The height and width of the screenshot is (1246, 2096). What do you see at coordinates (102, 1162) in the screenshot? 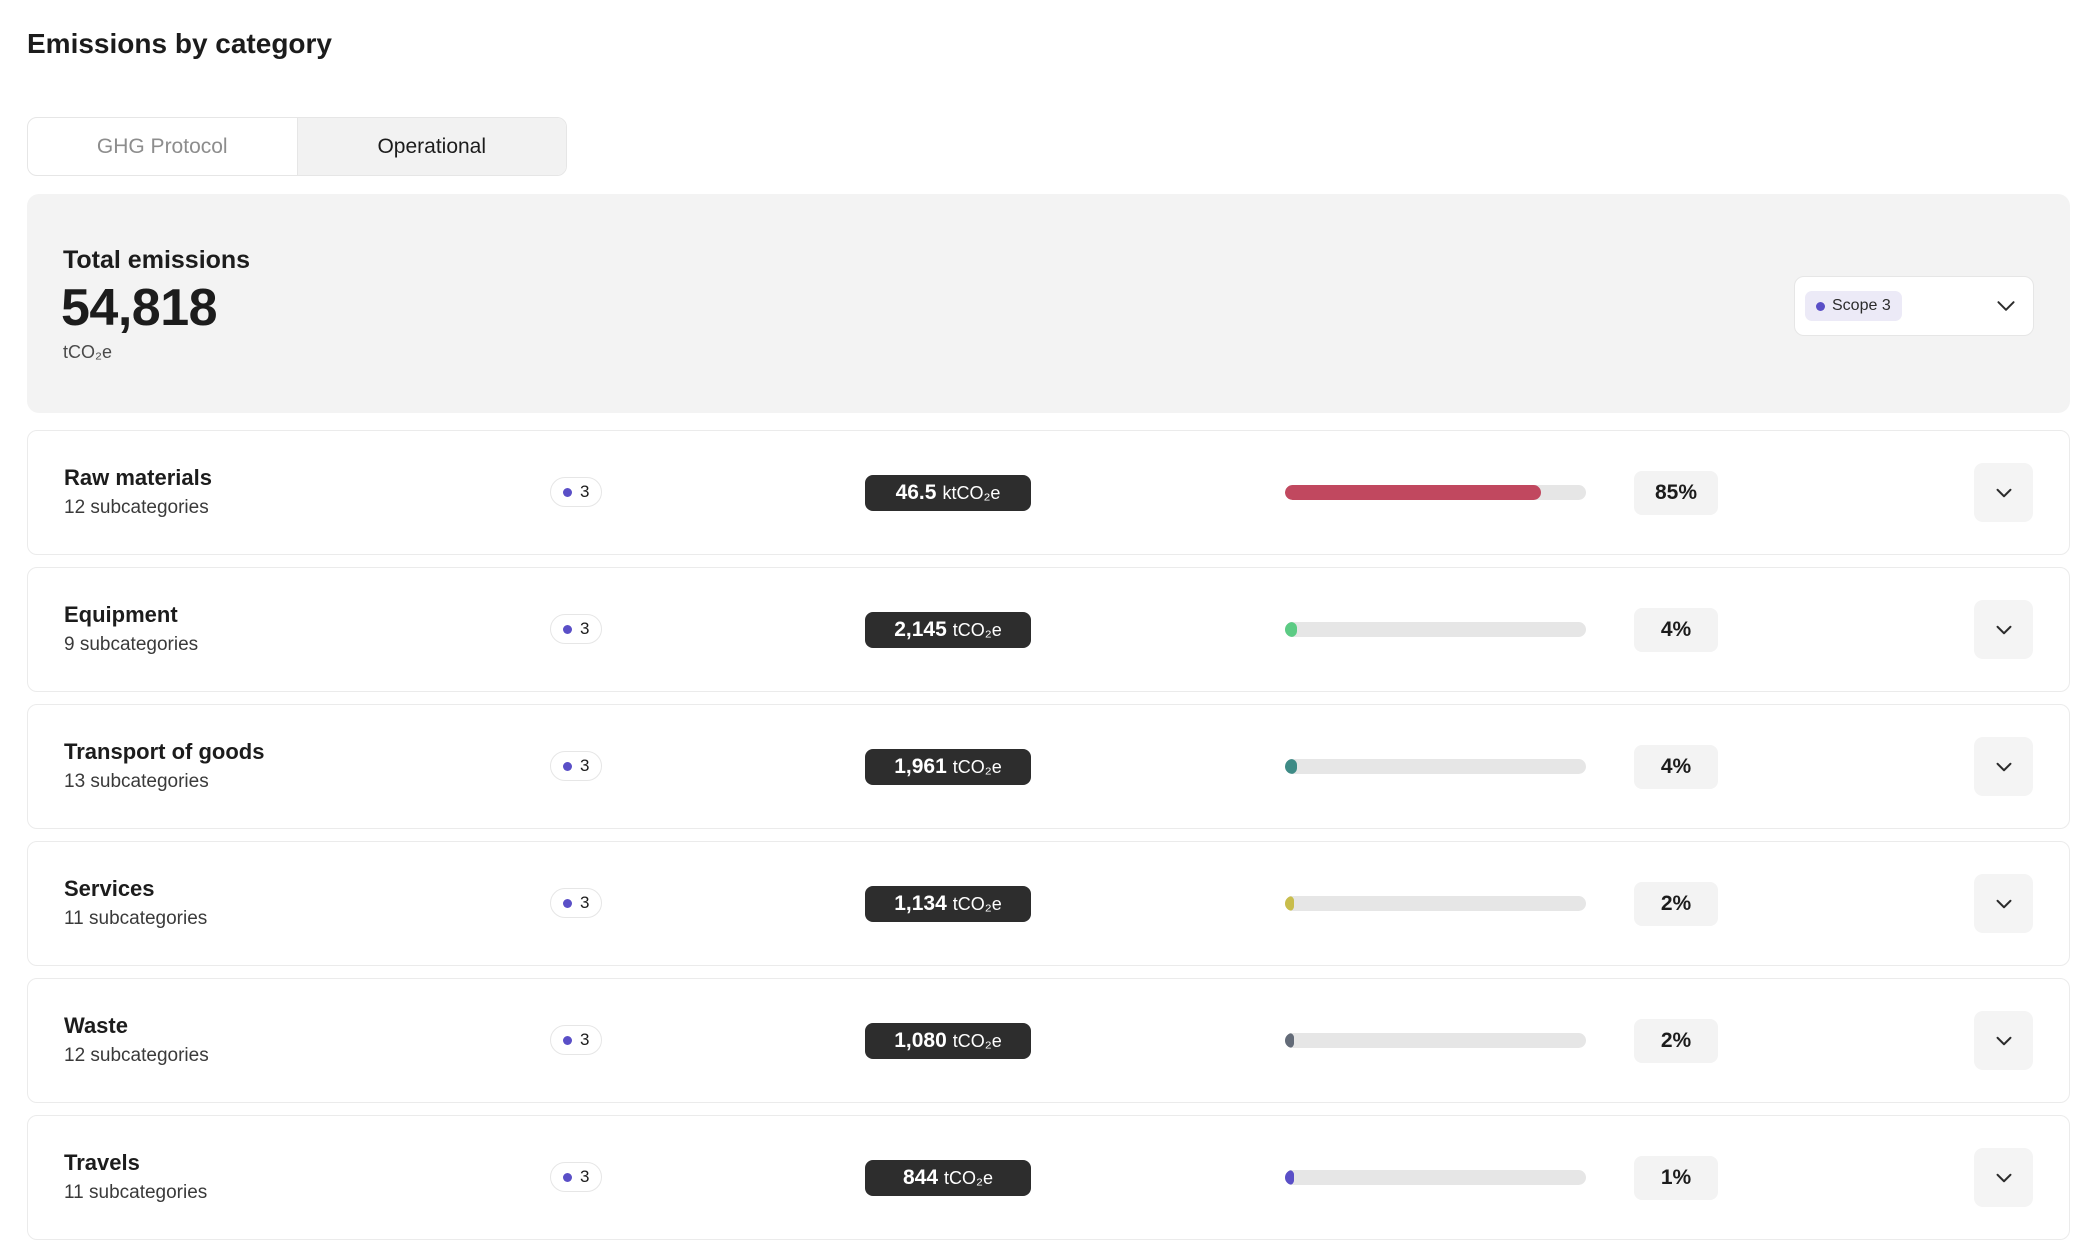
I see `category-name: Travels` at bounding box center [102, 1162].